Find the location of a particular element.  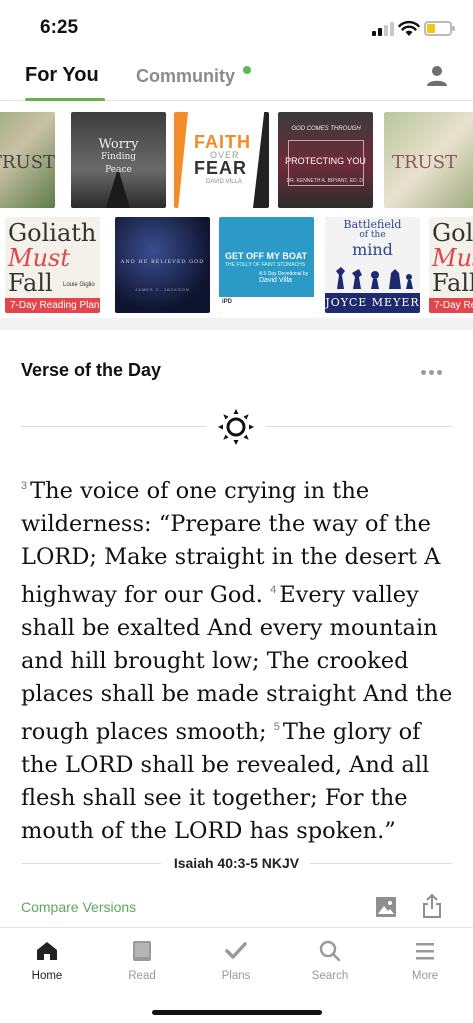

plan-title: Worry Finding Peace is located at coordinates (118, 156).